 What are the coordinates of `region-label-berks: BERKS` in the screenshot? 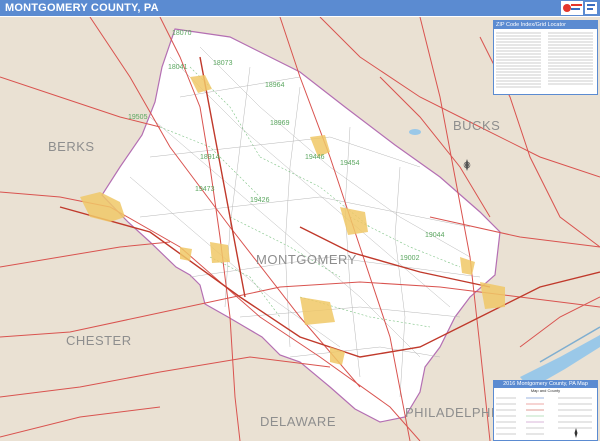 It's located at (71, 146).